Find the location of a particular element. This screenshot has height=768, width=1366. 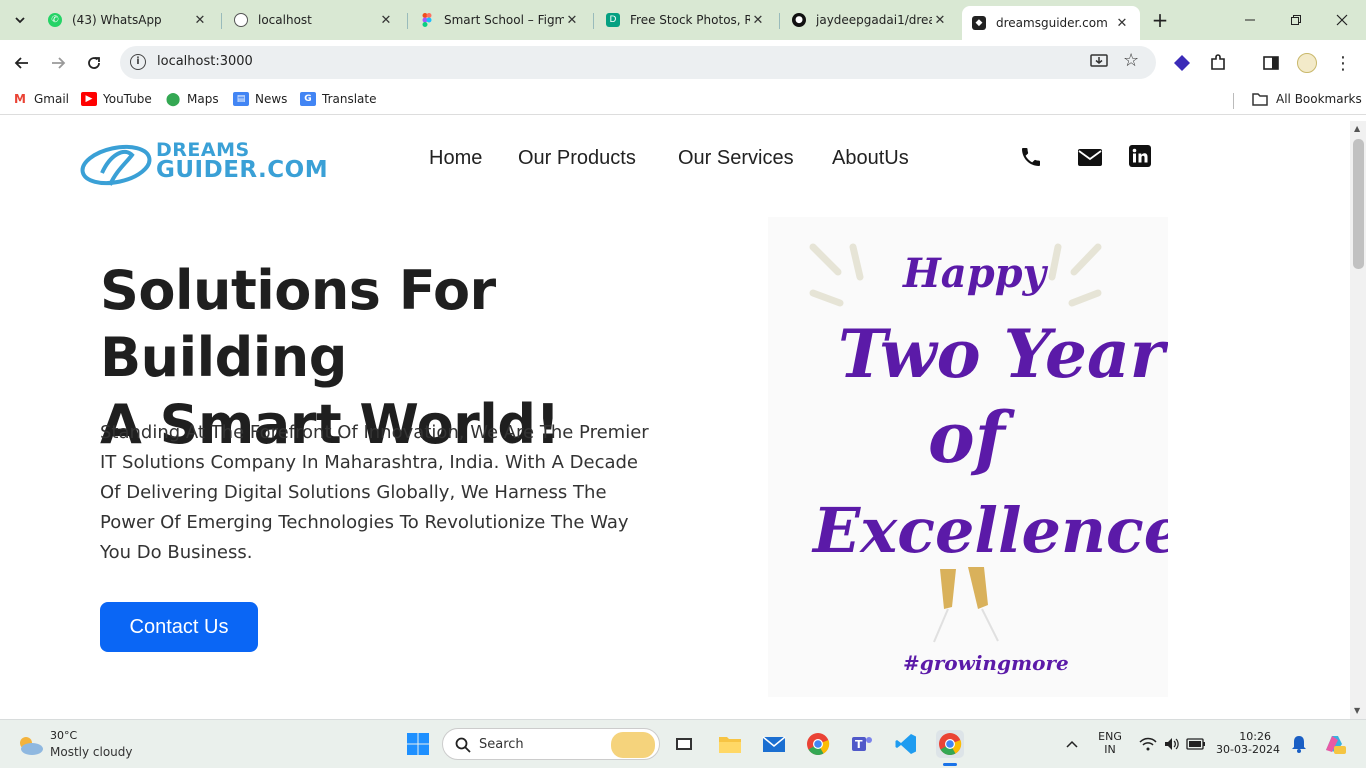

bookmark-gmail: M Gmail is located at coordinates (40, 99).